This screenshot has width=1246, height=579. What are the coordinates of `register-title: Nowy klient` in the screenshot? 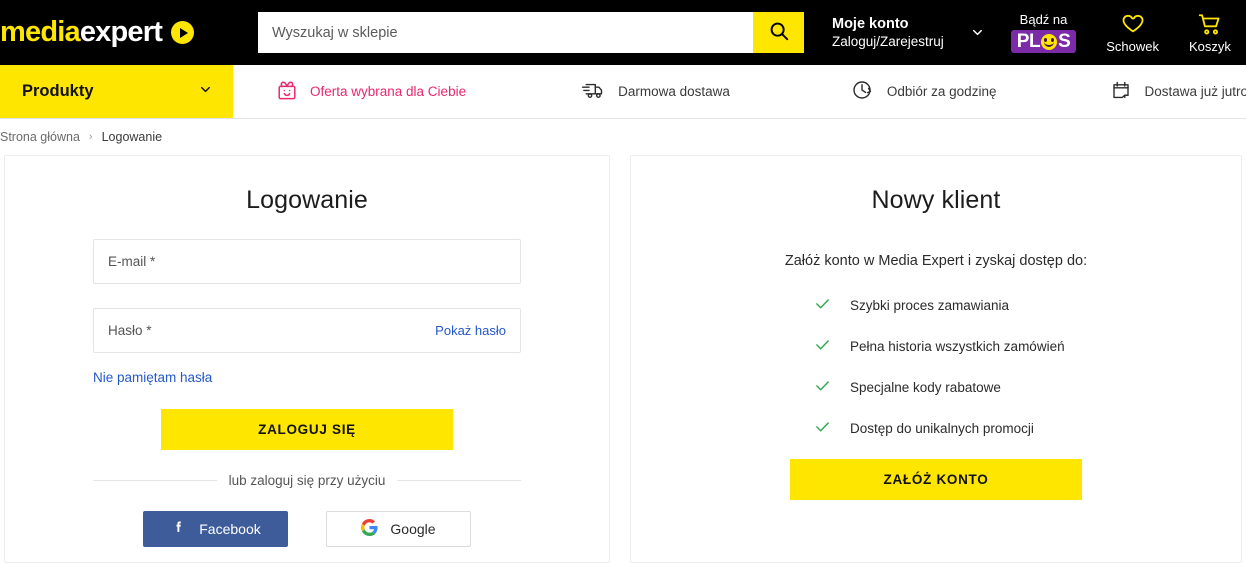 It's located at (936, 200).